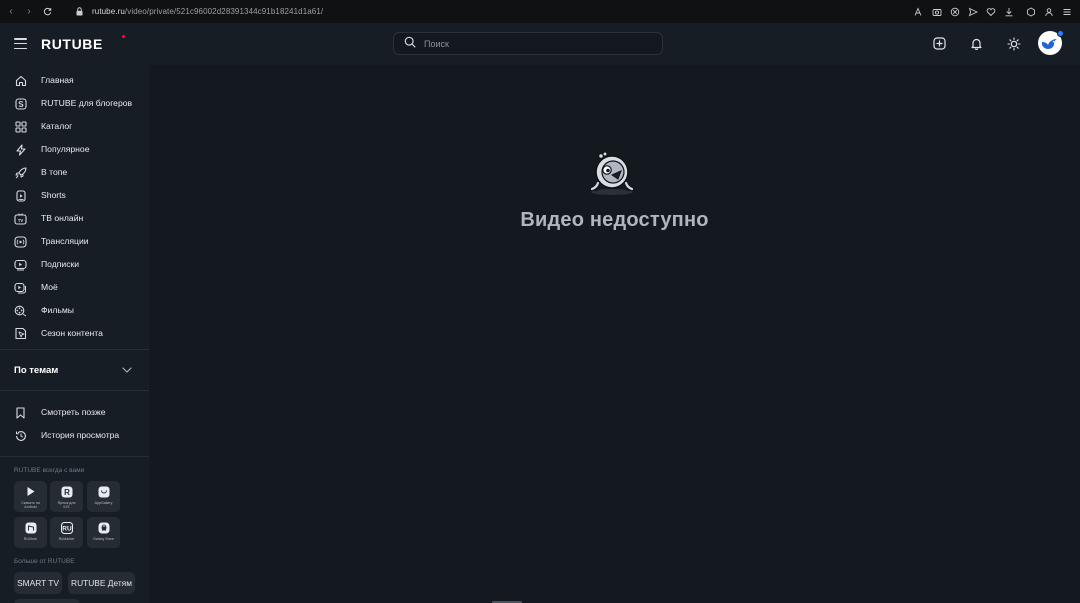 This screenshot has width=1080, height=603. I want to click on sidebar-item-label: Главная, so click(57, 80).